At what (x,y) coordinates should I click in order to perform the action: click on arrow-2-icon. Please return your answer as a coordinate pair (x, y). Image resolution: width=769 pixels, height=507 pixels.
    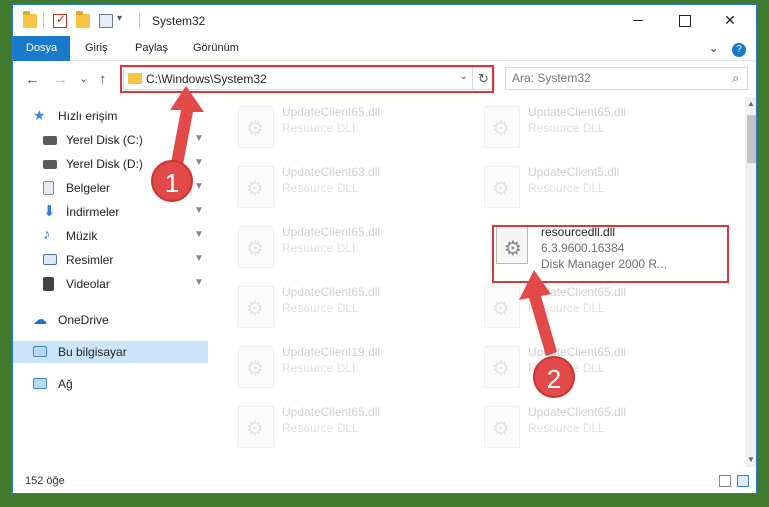
    Looking at the image, I should click on (538, 313).